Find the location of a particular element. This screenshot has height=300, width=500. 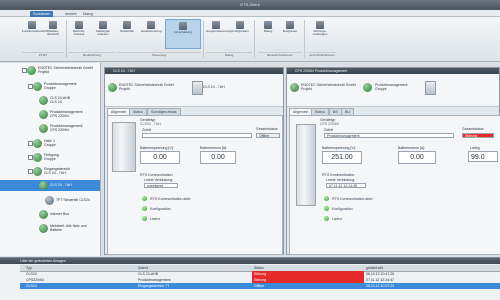

dialog-icon is located at coordinates (268, 25).